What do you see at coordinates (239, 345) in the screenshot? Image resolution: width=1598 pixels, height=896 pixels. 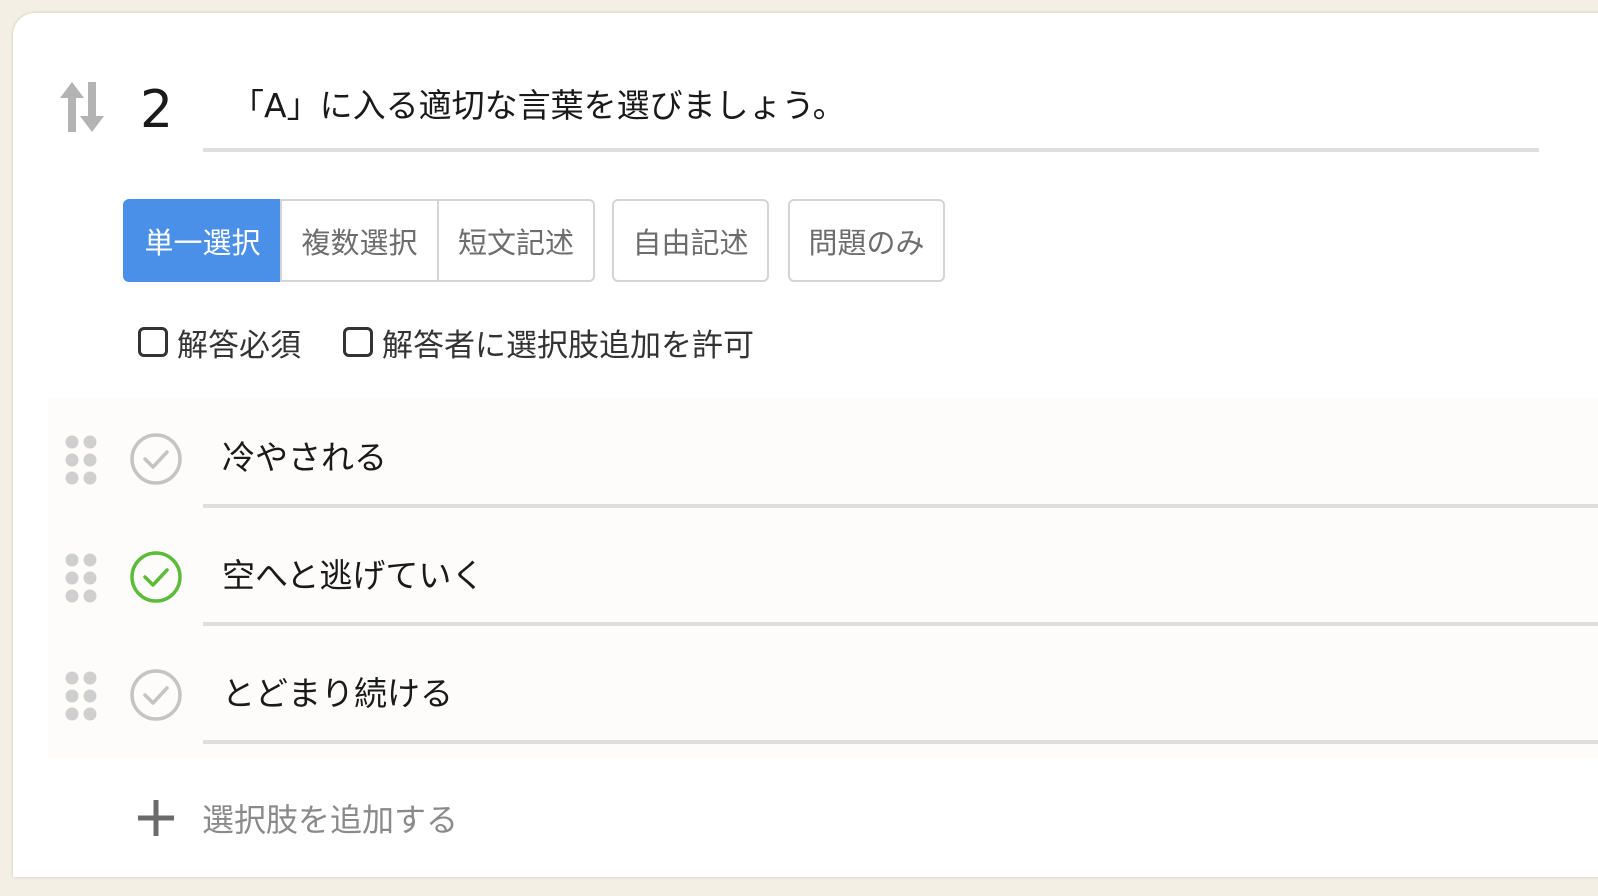 I see `required-label: 解答必須` at bounding box center [239, 345].